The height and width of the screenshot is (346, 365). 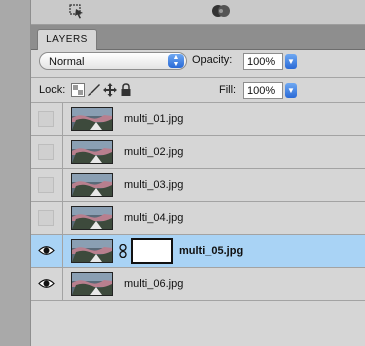 I want to click on layer-row: multi_05.jpg, so click(x=198, y=251).